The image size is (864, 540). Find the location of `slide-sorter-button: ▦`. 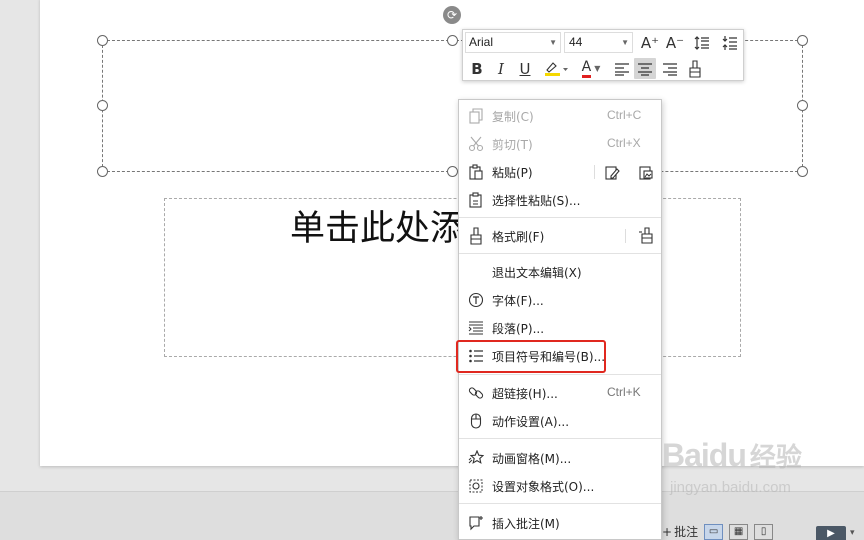

slide-sorter-button: ▦ is located at coordinates (739, 531).